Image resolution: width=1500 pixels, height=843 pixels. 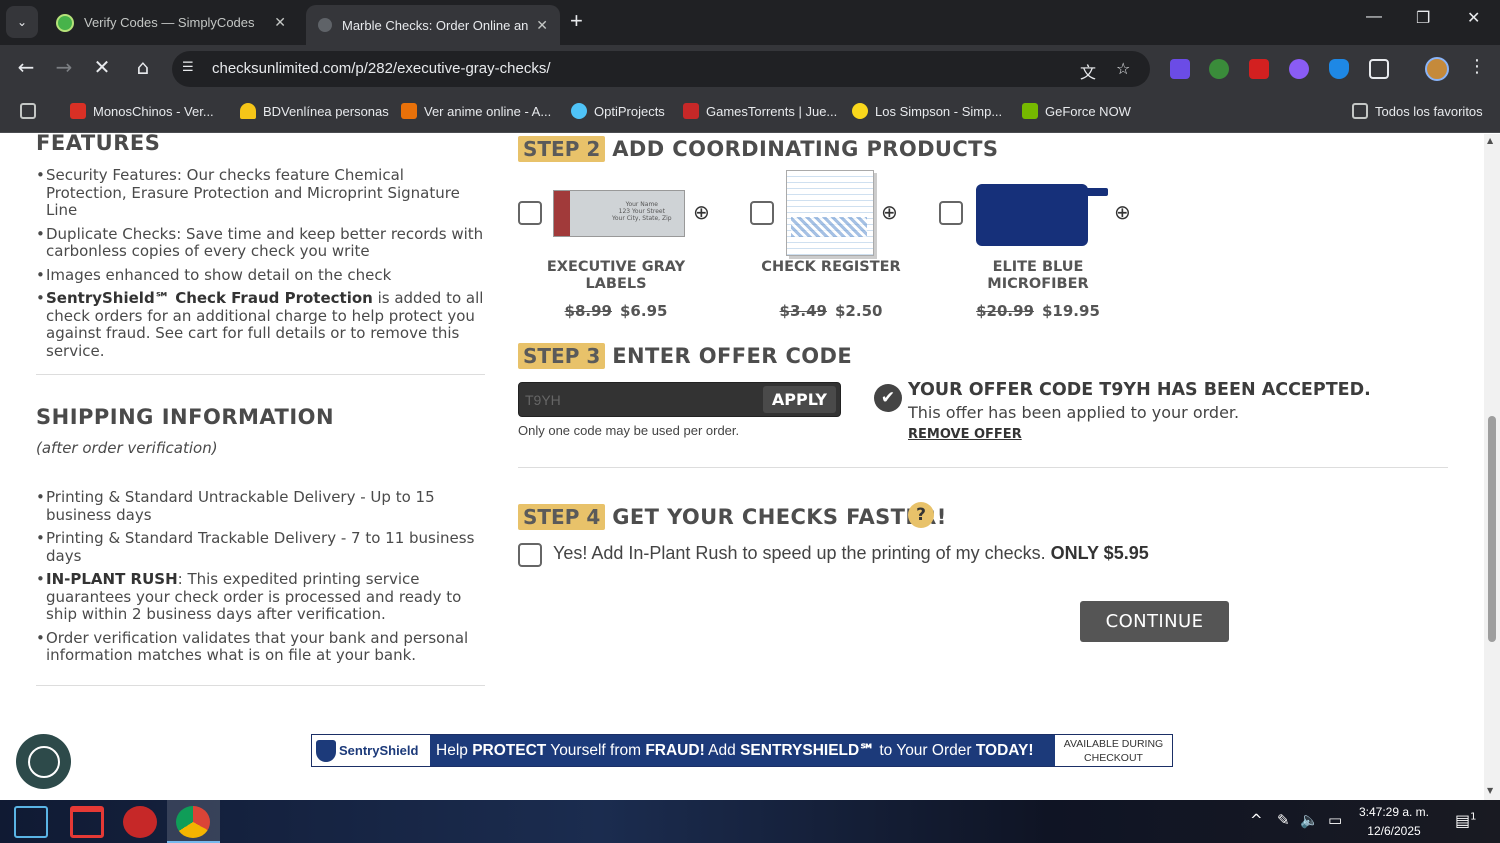 I want to click on file-explorer-icon, so click(x=87, y=822).